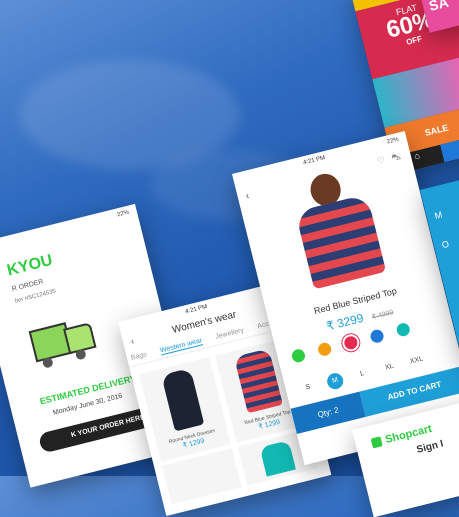 The width and height of the screenshot is (459, 517). I want to click on product-hero-image, so click(338, 232).